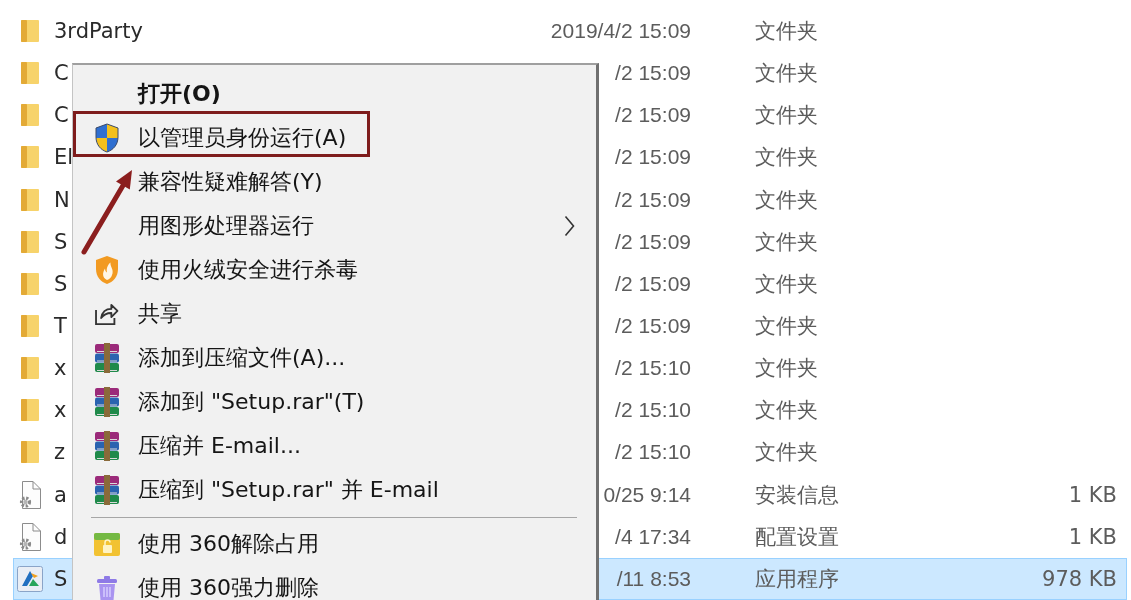 This screenshot has width=1131, height=600. What do you see at coordinates (797, 537) in the screenshot?
I see `file-type: 配置设置` at bounding box center [797, 537].